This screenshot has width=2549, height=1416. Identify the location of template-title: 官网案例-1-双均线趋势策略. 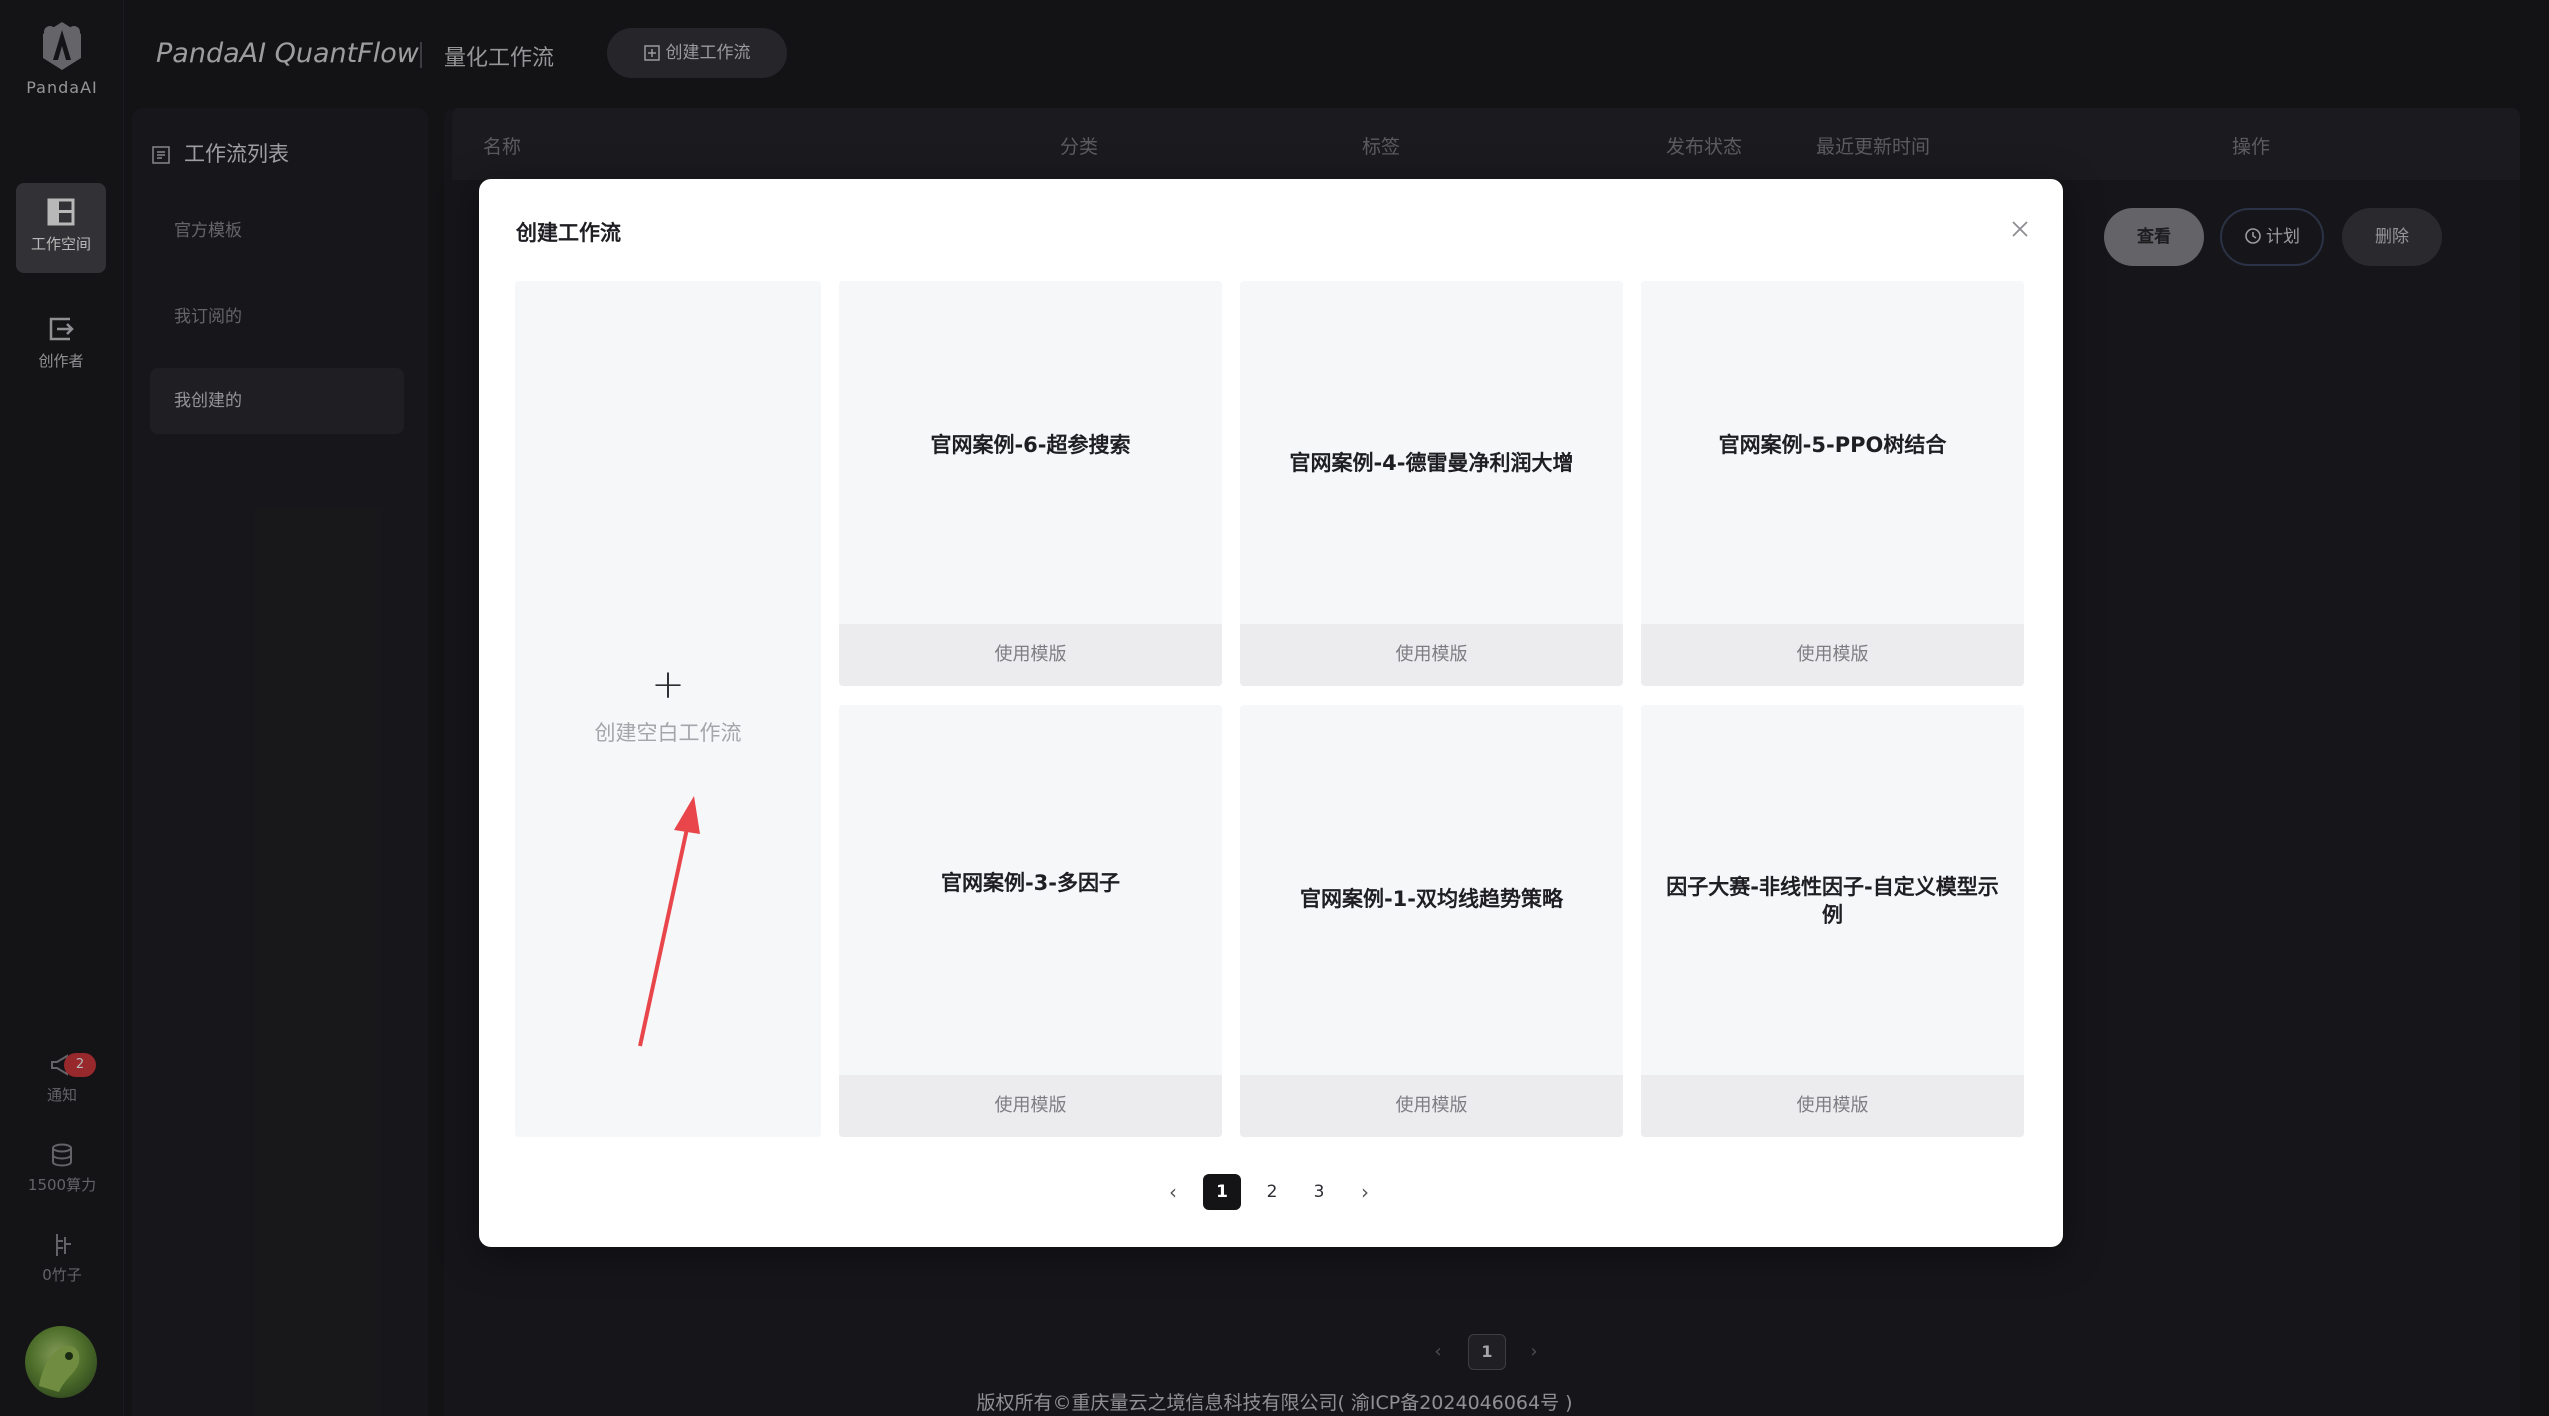
(1431, 899).